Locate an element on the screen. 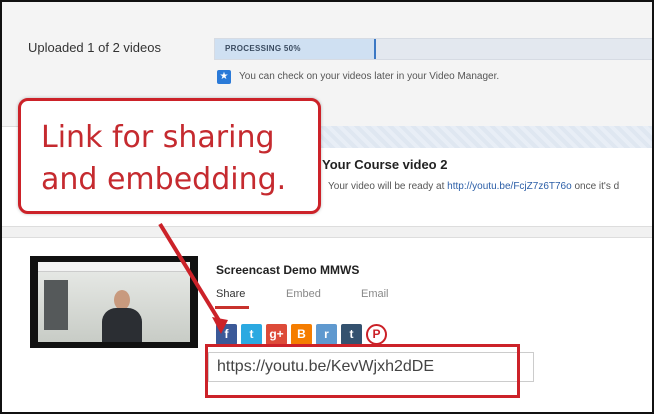 The width and height of the screenshot is (654, 414). callout-line-1: Link for sharing is located at coordinates (158, 137).